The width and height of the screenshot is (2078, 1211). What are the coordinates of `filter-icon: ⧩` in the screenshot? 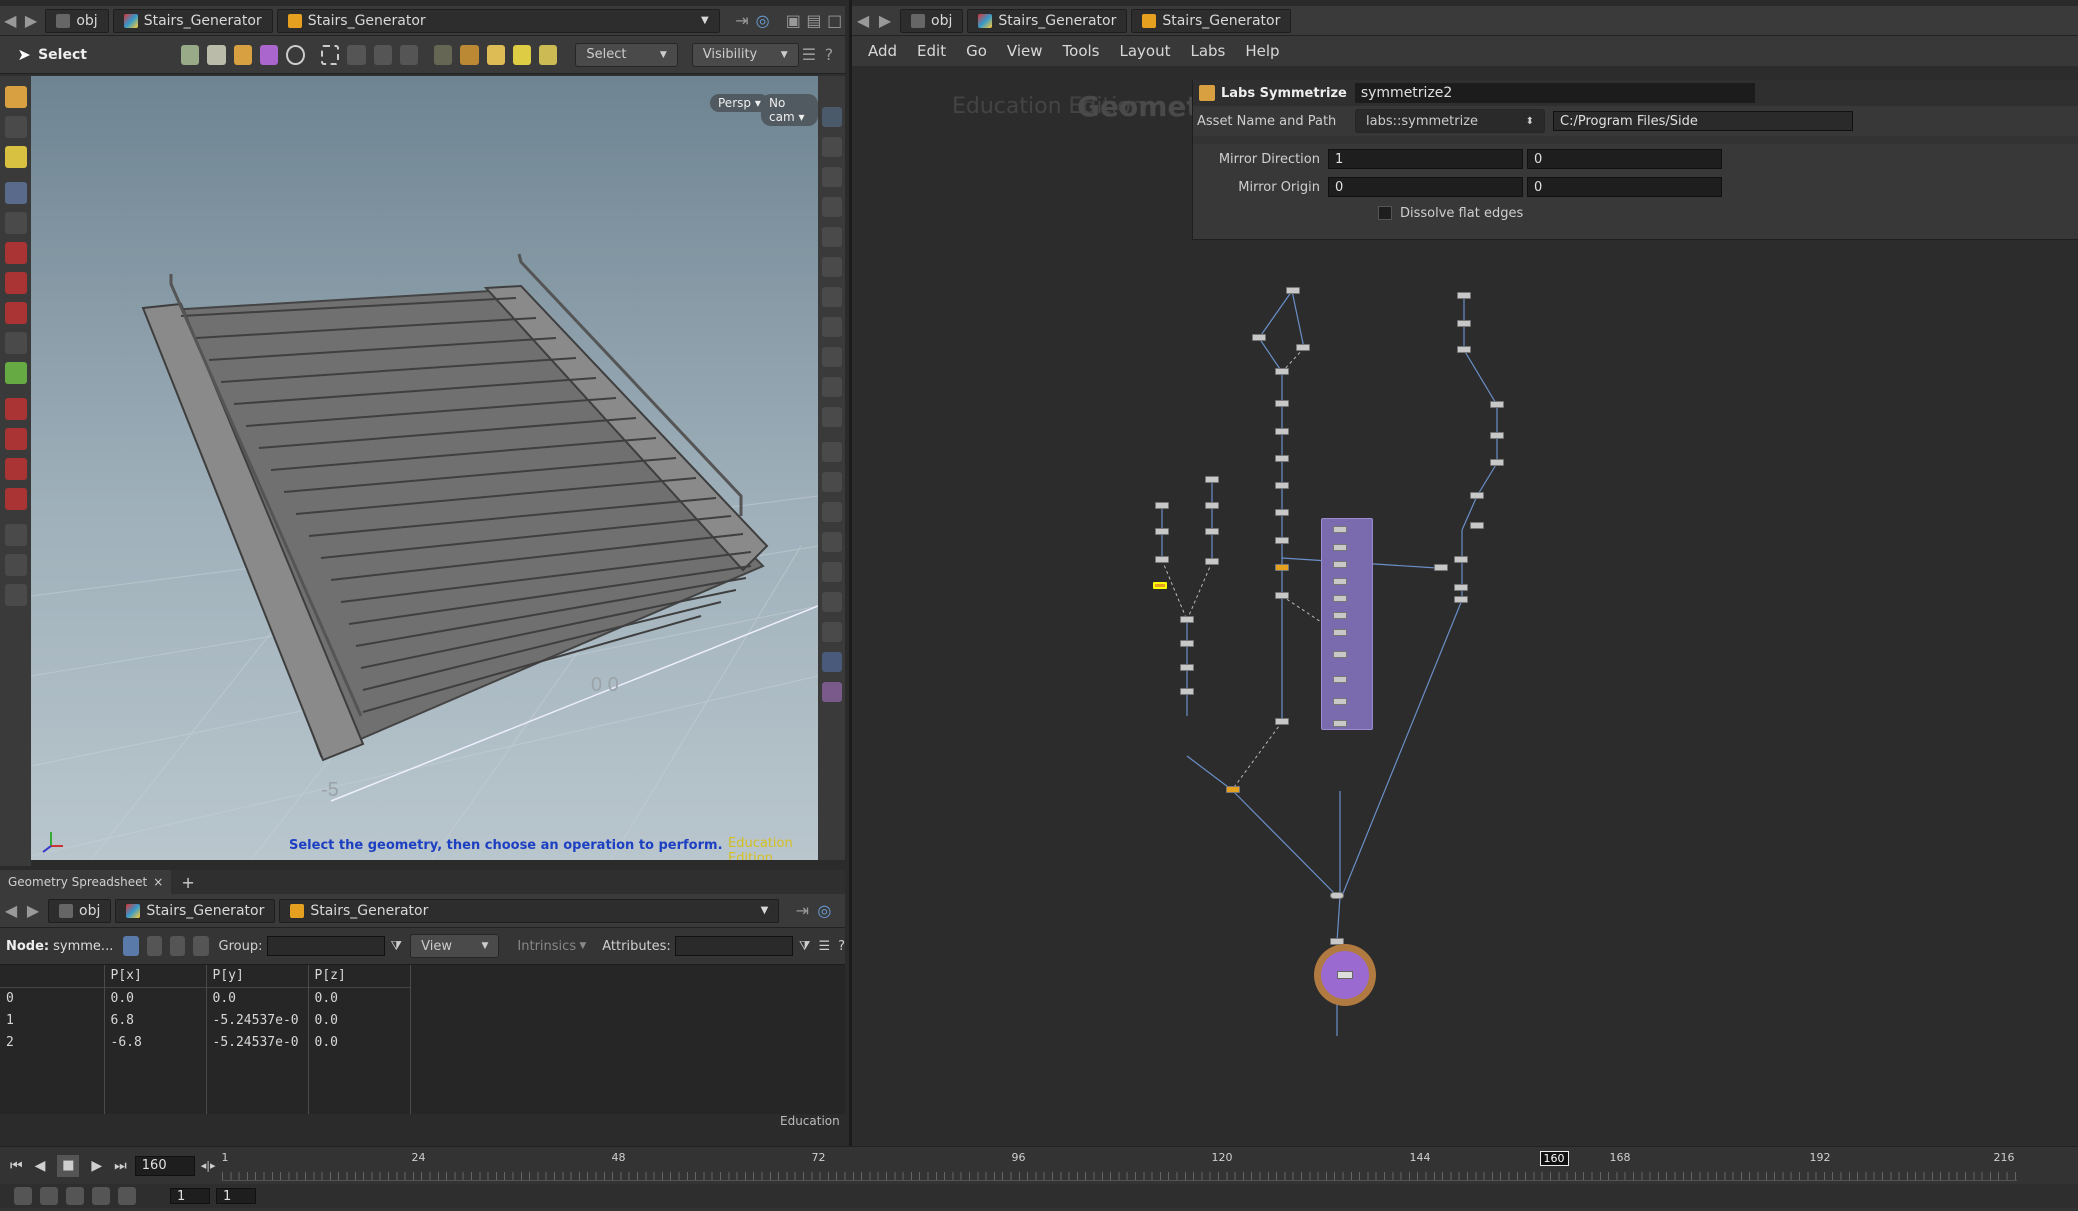 It's located at (805, 946).